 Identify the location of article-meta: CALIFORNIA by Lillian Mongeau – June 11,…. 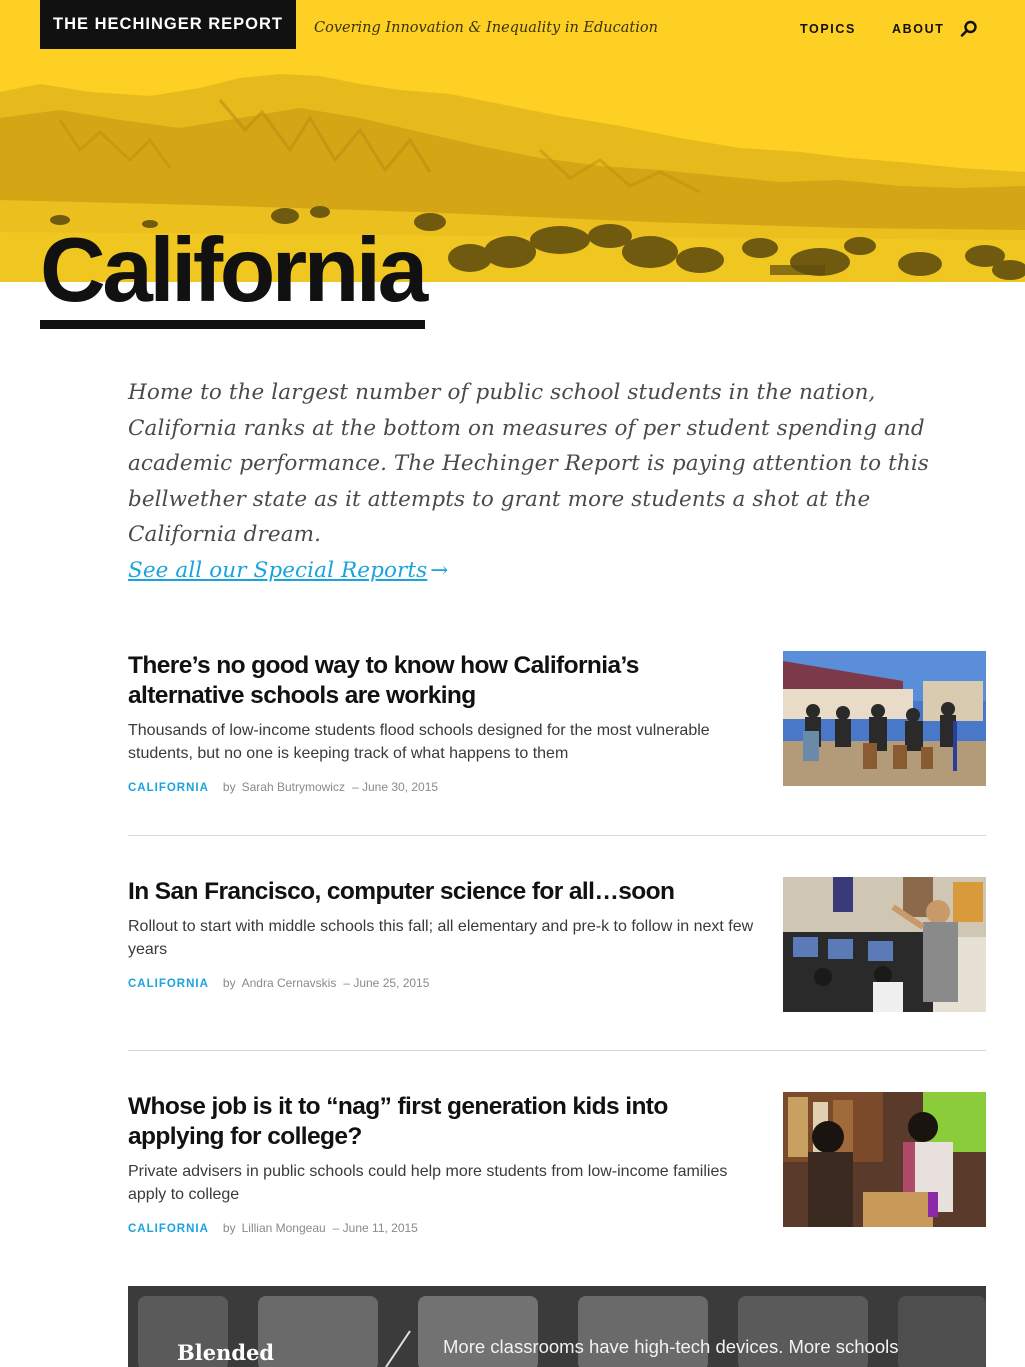
(443, 1228).